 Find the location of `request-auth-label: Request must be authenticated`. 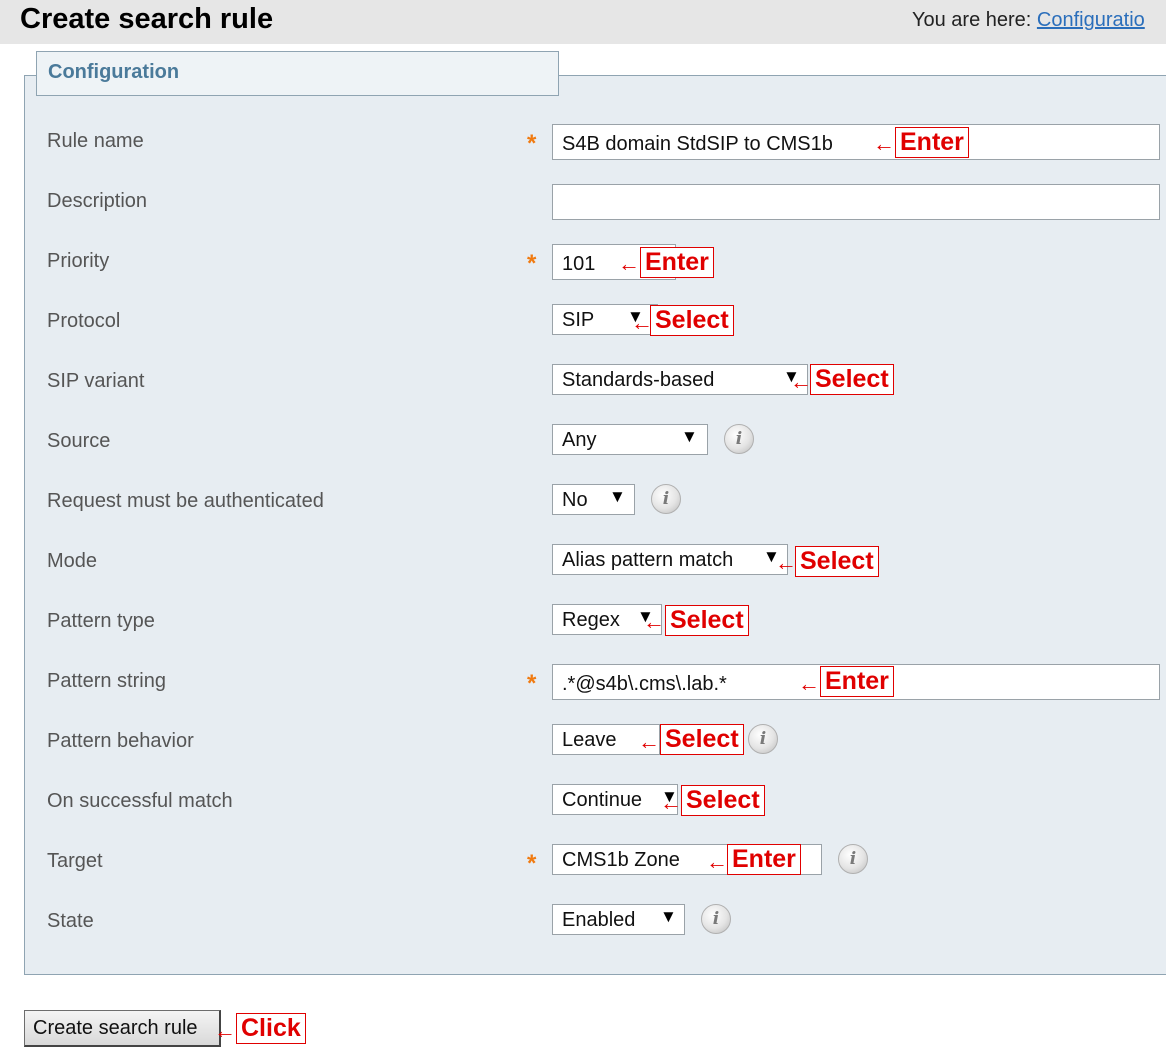

request-auth-label: Request must be authenticated is located at coordinates (185, 501).